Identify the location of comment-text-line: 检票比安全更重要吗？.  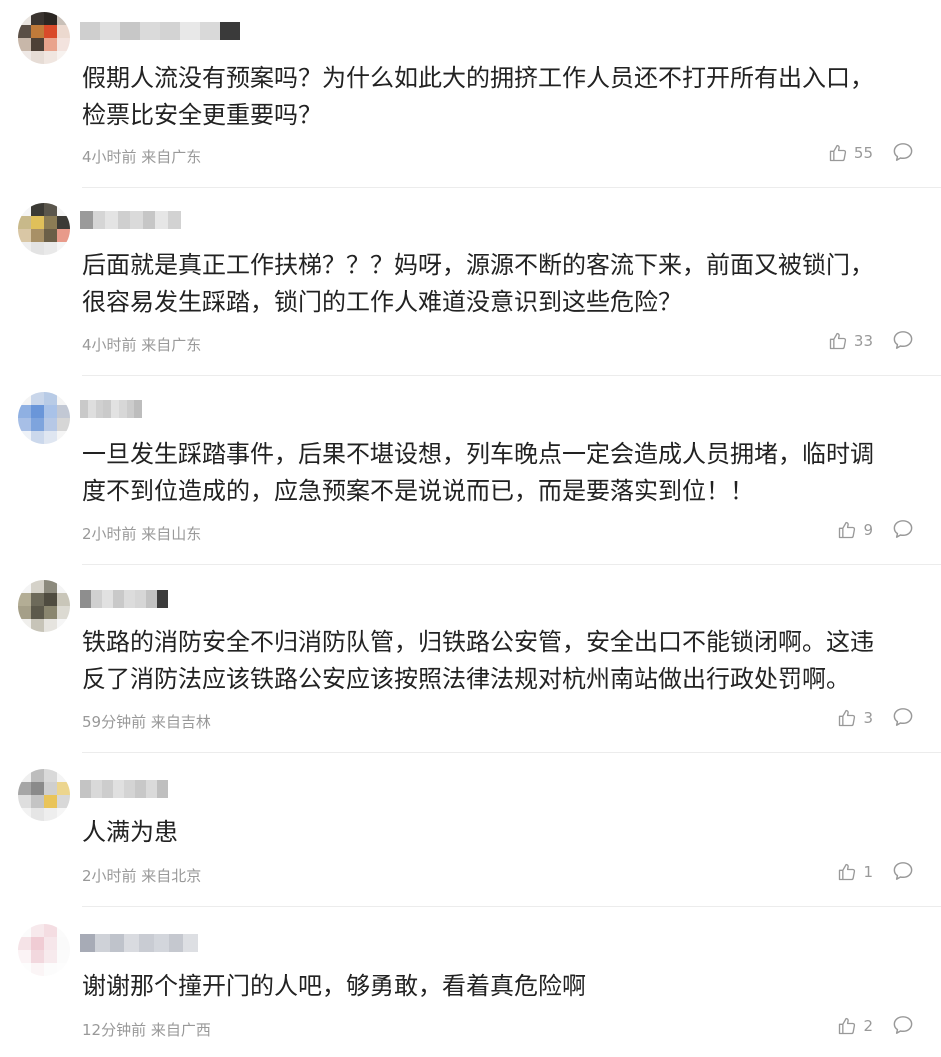
(202, 115).